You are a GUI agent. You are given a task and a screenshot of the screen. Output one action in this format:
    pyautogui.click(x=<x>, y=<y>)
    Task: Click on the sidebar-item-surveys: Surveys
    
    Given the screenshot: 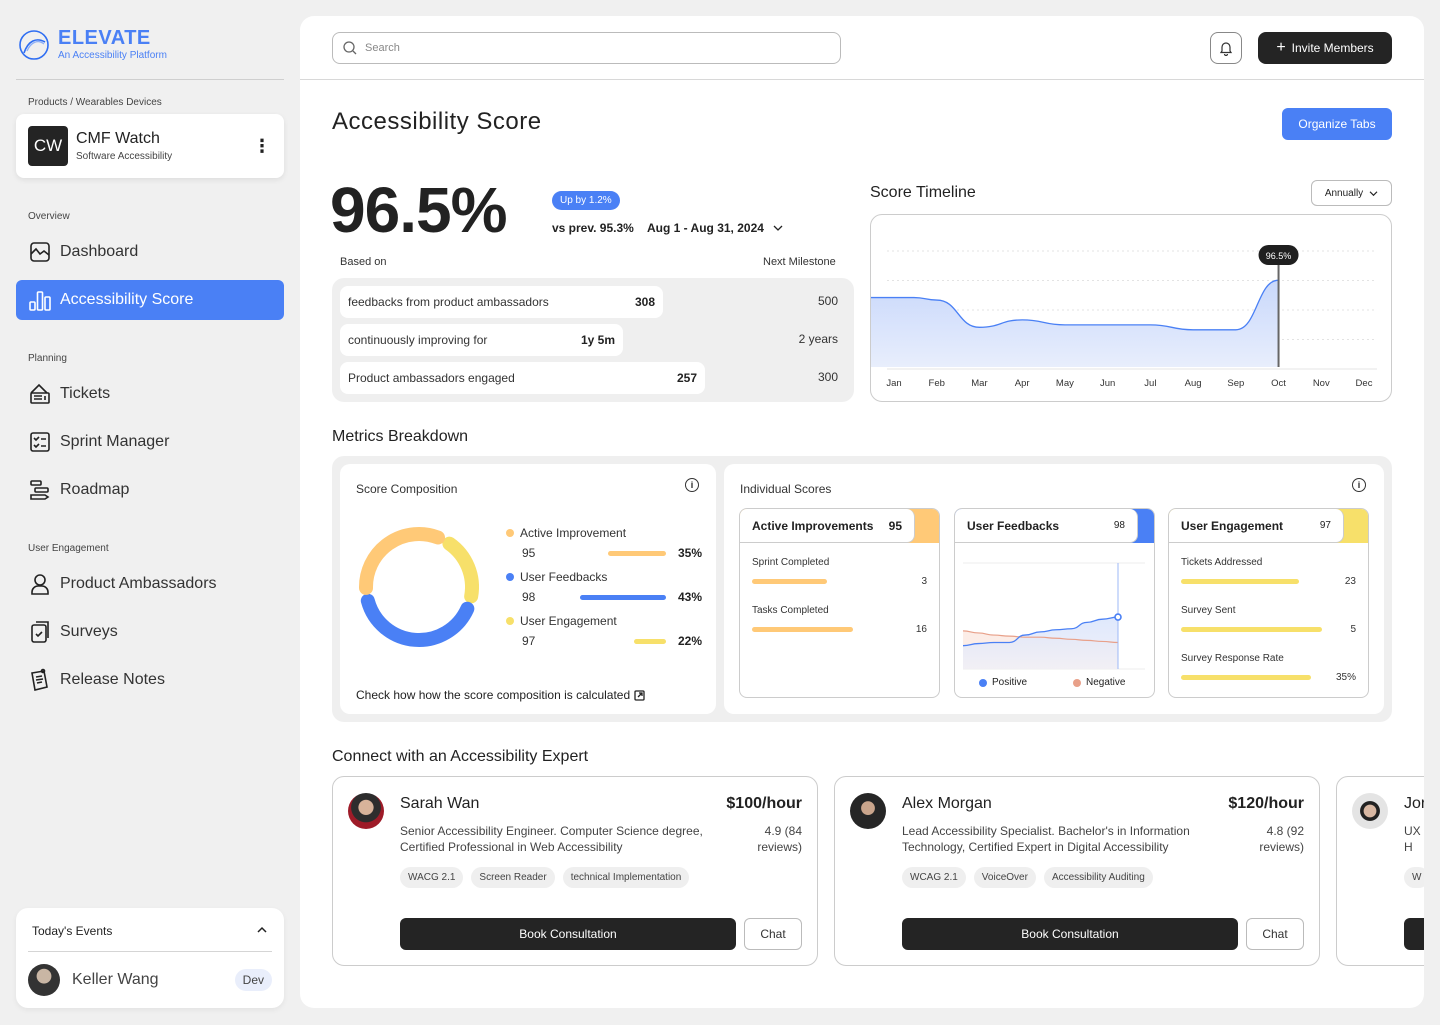 What is the action you would take?
    pyautogui.click(x=150, y=632)
    